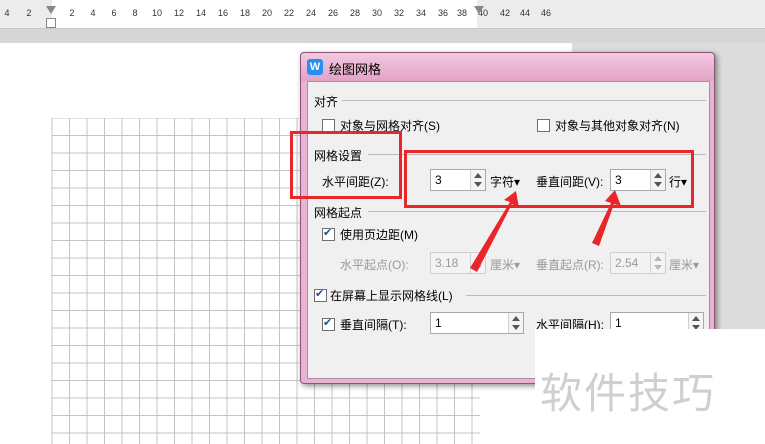 Image resolution: width=765 pixels, height=444 pixels. What do you see at coordinates (494, 231) in the screenshot?
I see `red-arrow-left` at bounding box center [494, 231].